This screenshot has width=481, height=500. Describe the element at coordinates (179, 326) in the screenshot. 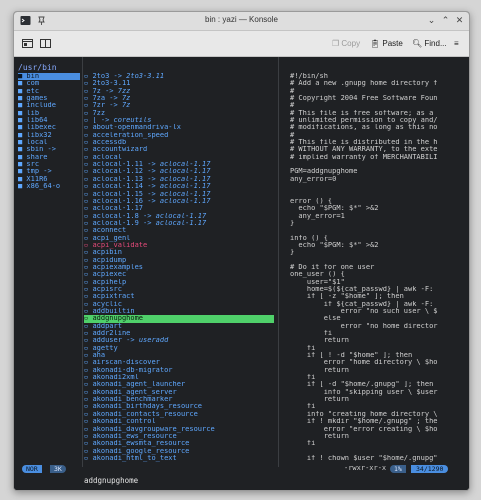

I see `file-item: ▫ addpart` at that location.